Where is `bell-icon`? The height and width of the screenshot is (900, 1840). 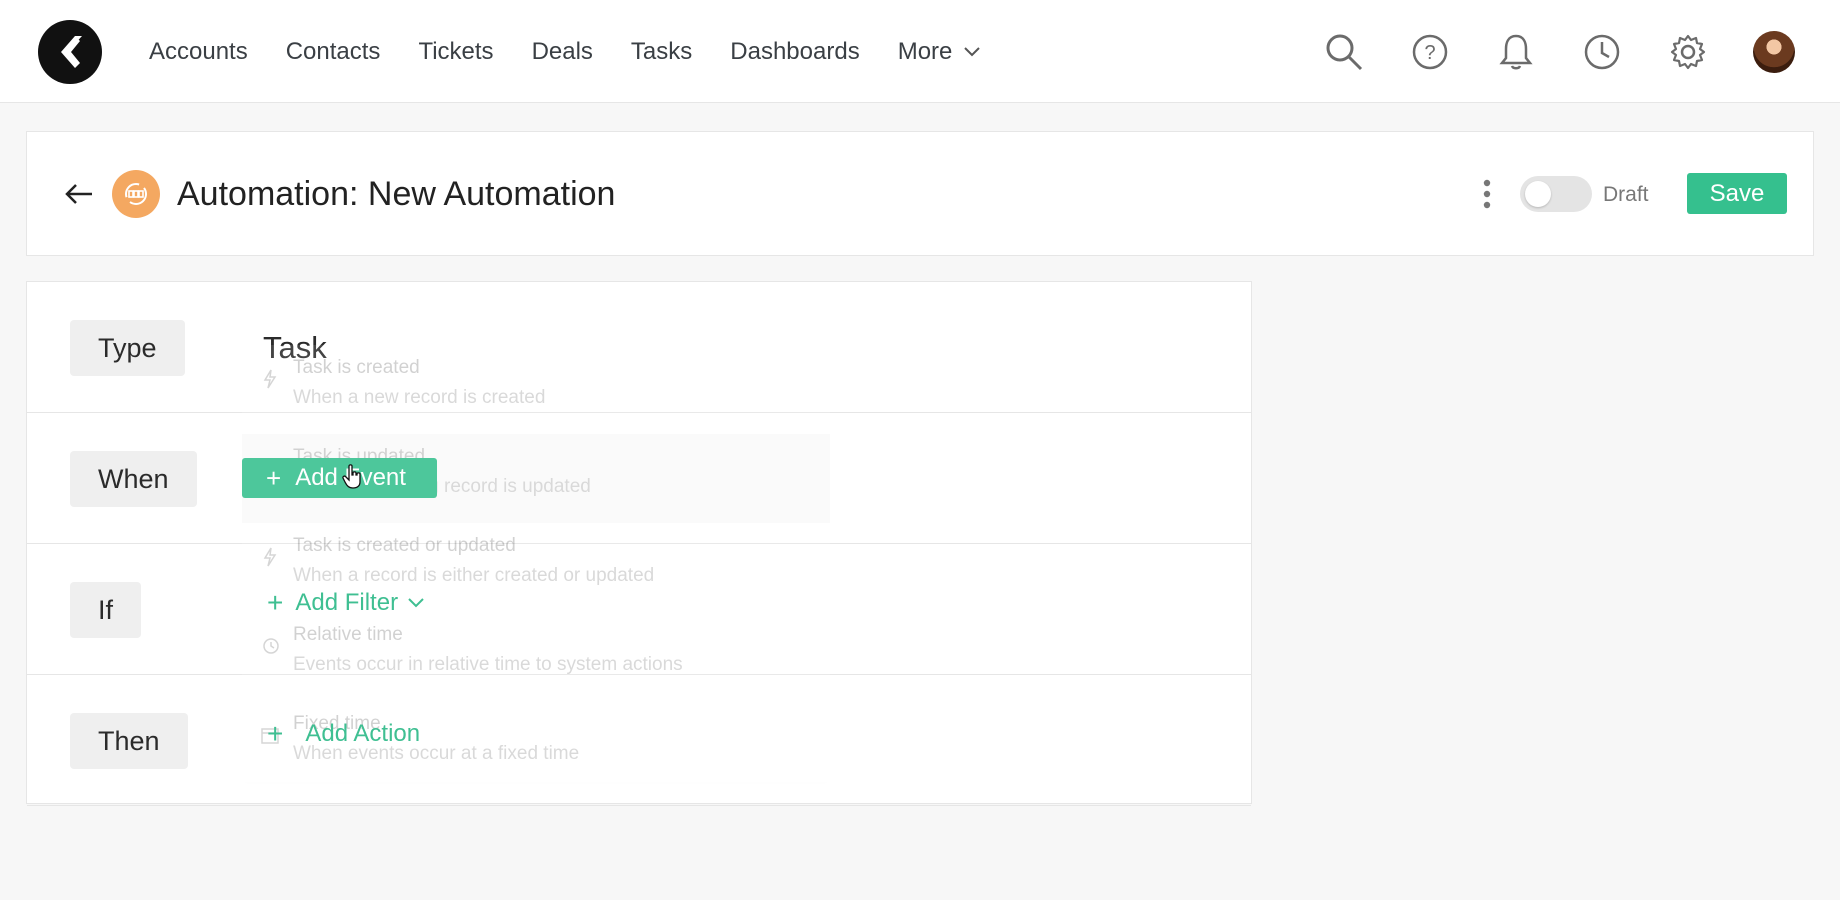
bell-icon is located at coordinates (1516, 51).